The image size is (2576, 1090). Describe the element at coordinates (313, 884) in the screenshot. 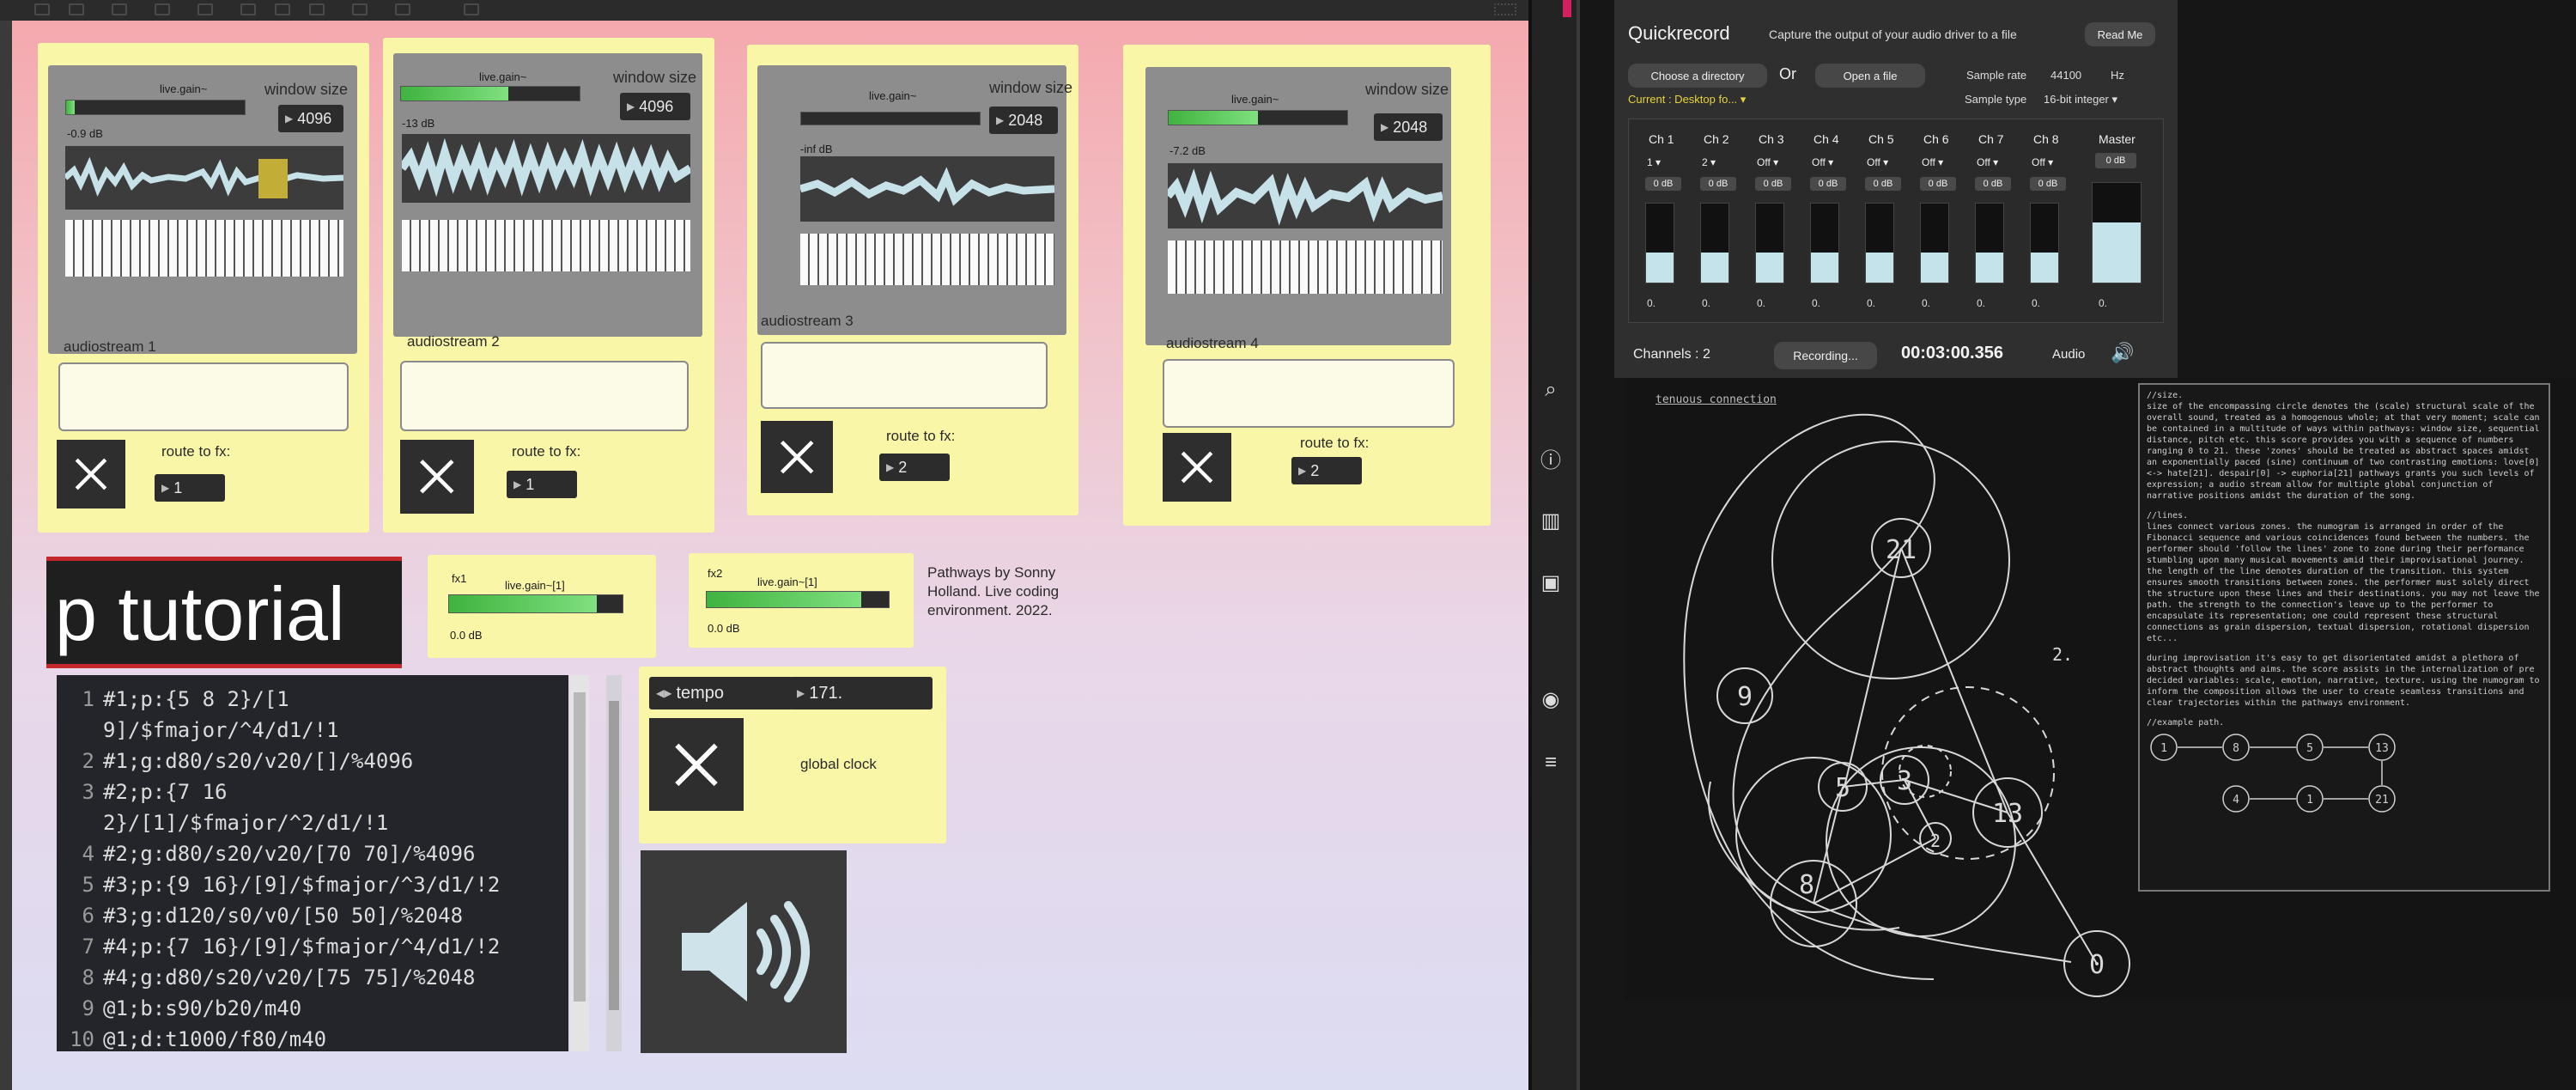

I see `code-line: 5 #3;p:{9 16}/[9]/$fmajor/^3/d1/!2` at that location.